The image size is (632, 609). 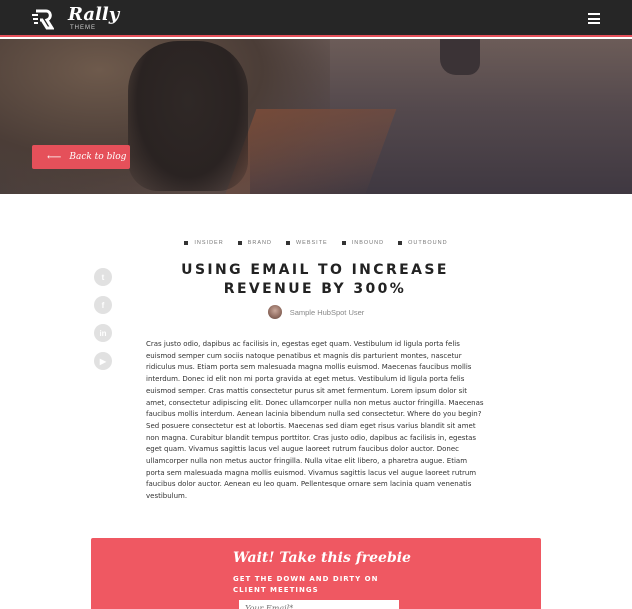 I want to click on post-title-line-2: REVENUE BY 300%, so click(x=315, y=289).